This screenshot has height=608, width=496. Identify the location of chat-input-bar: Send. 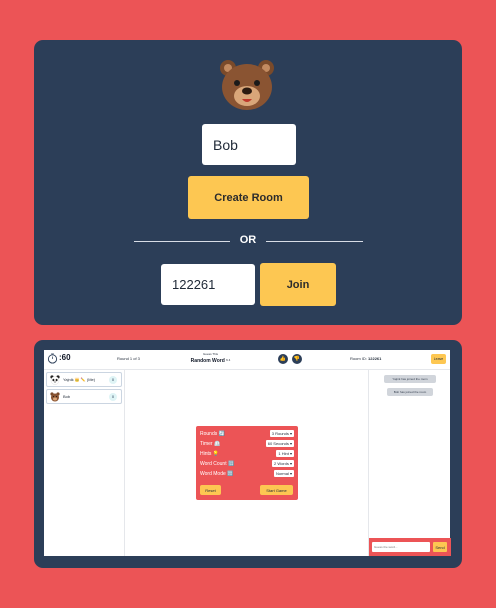
(410, 547).